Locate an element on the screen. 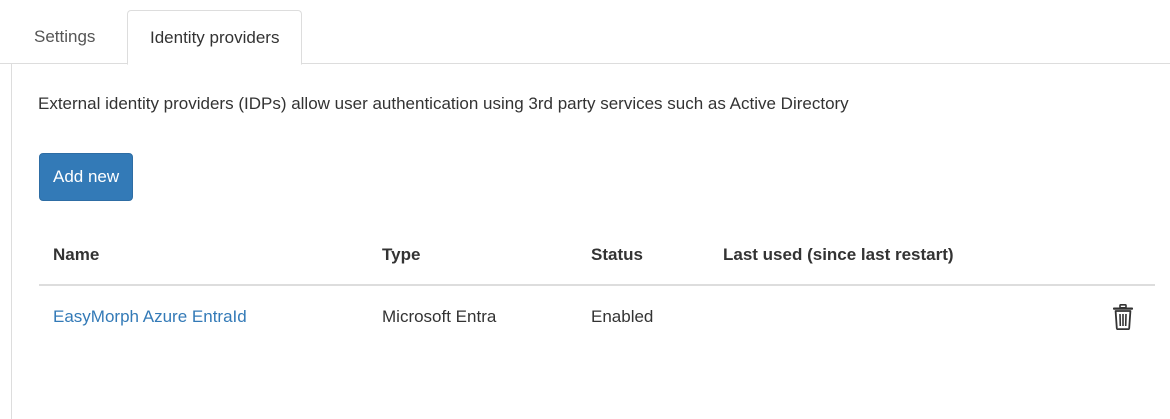 This screenshot has width=1170, height=419. provider-name-link: EasyMorph Azure EntraId is located at coordinates (150, 316).